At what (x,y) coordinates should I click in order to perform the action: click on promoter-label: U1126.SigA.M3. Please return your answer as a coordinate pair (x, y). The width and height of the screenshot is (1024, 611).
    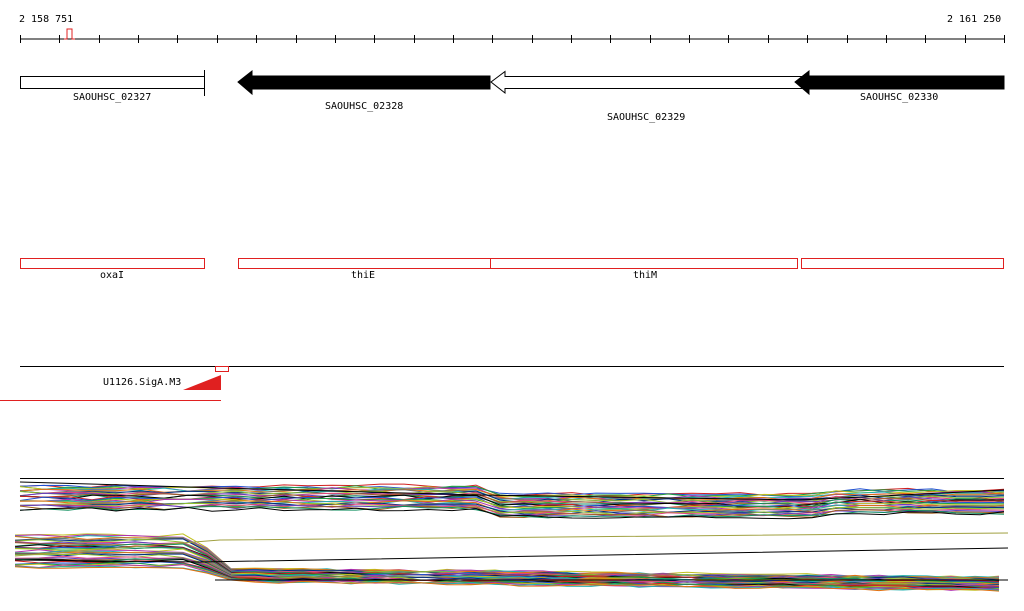
    Looking at the image, I should click on (142, 382).